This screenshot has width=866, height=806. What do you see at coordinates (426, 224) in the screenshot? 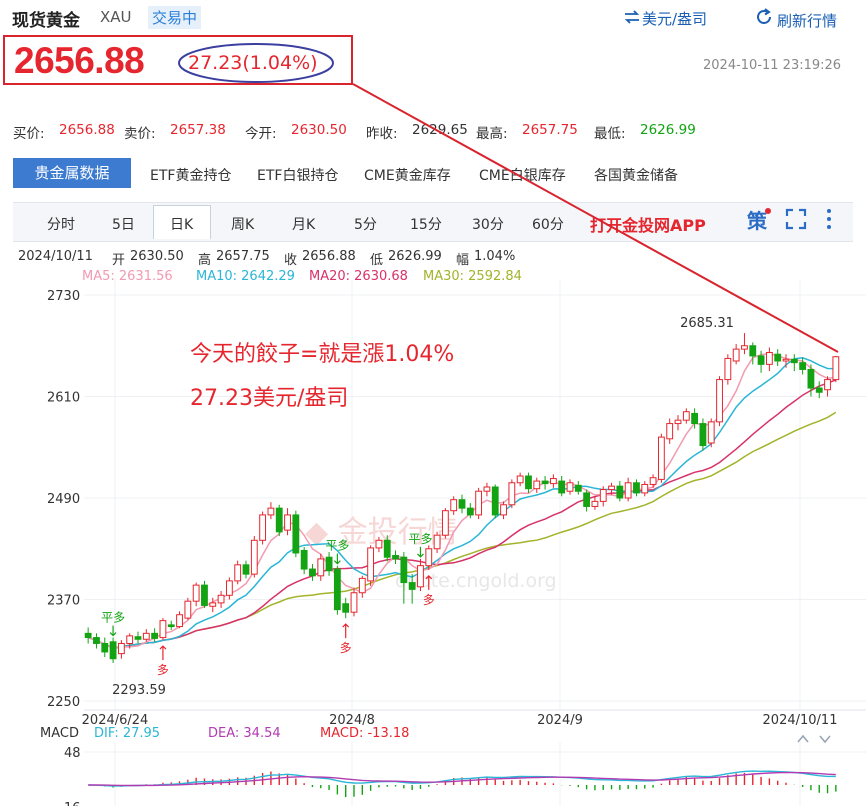
I see `period-15min: 15分` at bounding box center [426, 224].